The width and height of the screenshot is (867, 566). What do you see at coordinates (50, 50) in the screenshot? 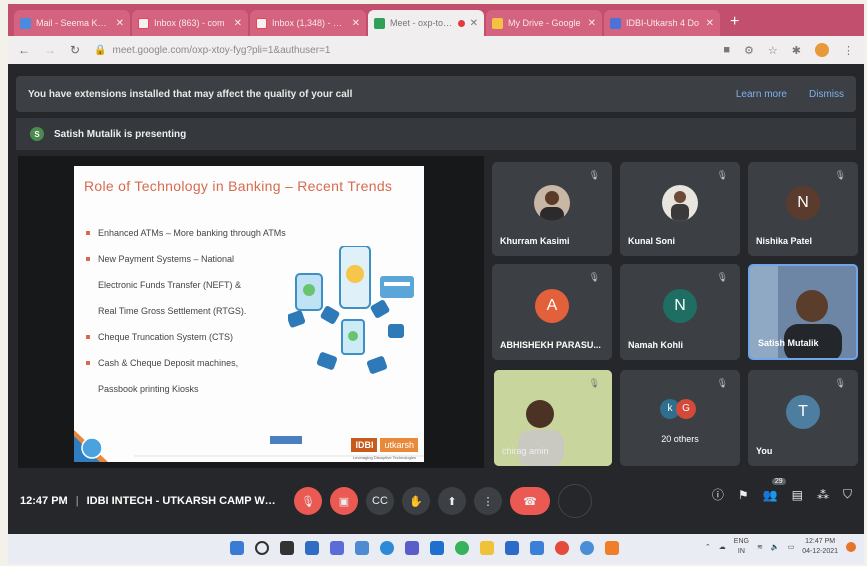
I see `forward-icon: →` at bounding box center [50, 50].